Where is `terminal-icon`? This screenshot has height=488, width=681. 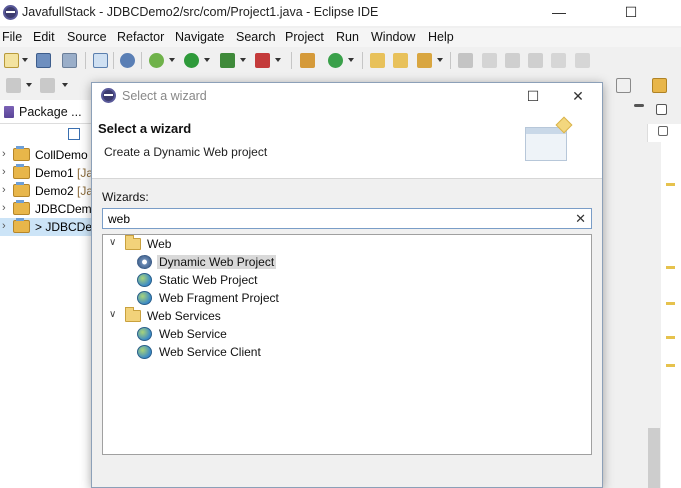
terminal-icon is located at coordinates (100, 60).